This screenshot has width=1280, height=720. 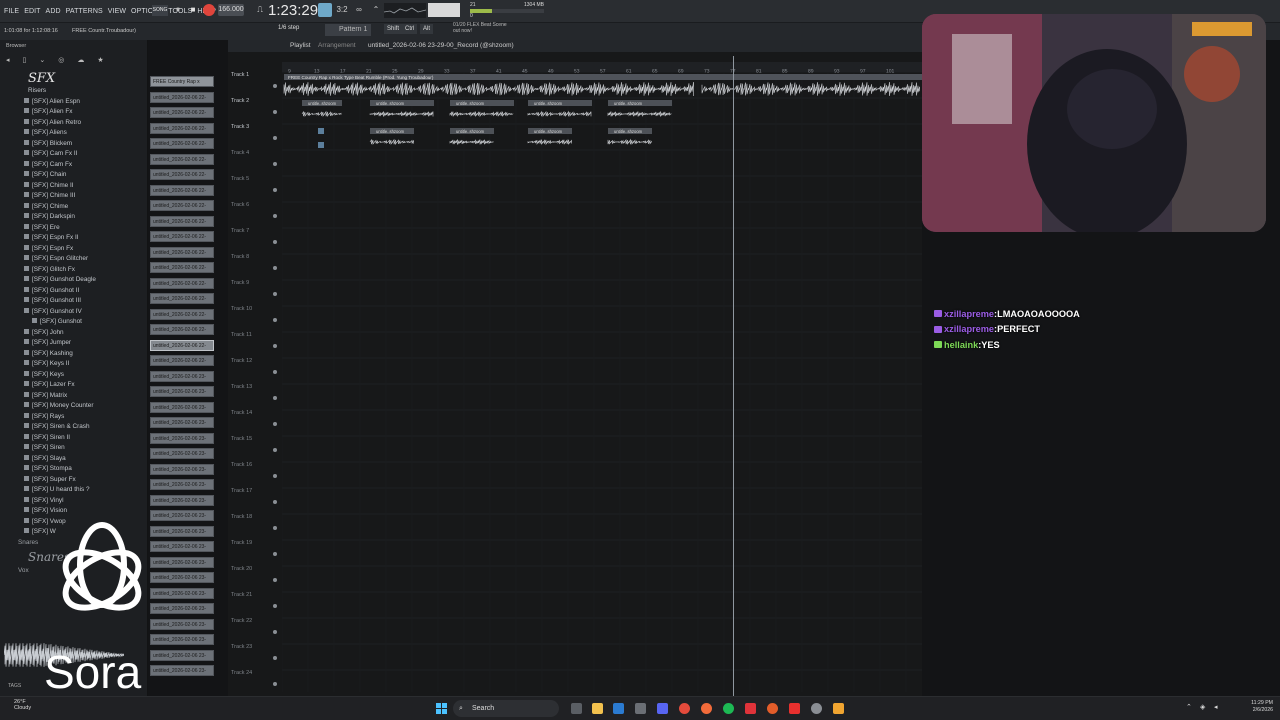 I want to click on adobe-icon, so click(x=750, y=708).